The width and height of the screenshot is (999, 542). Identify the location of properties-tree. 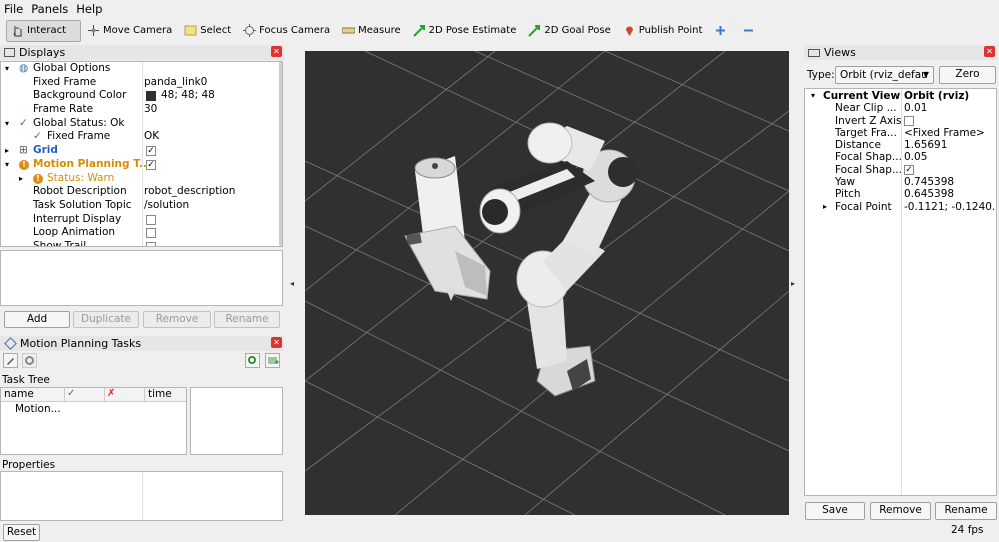
(141, 496).